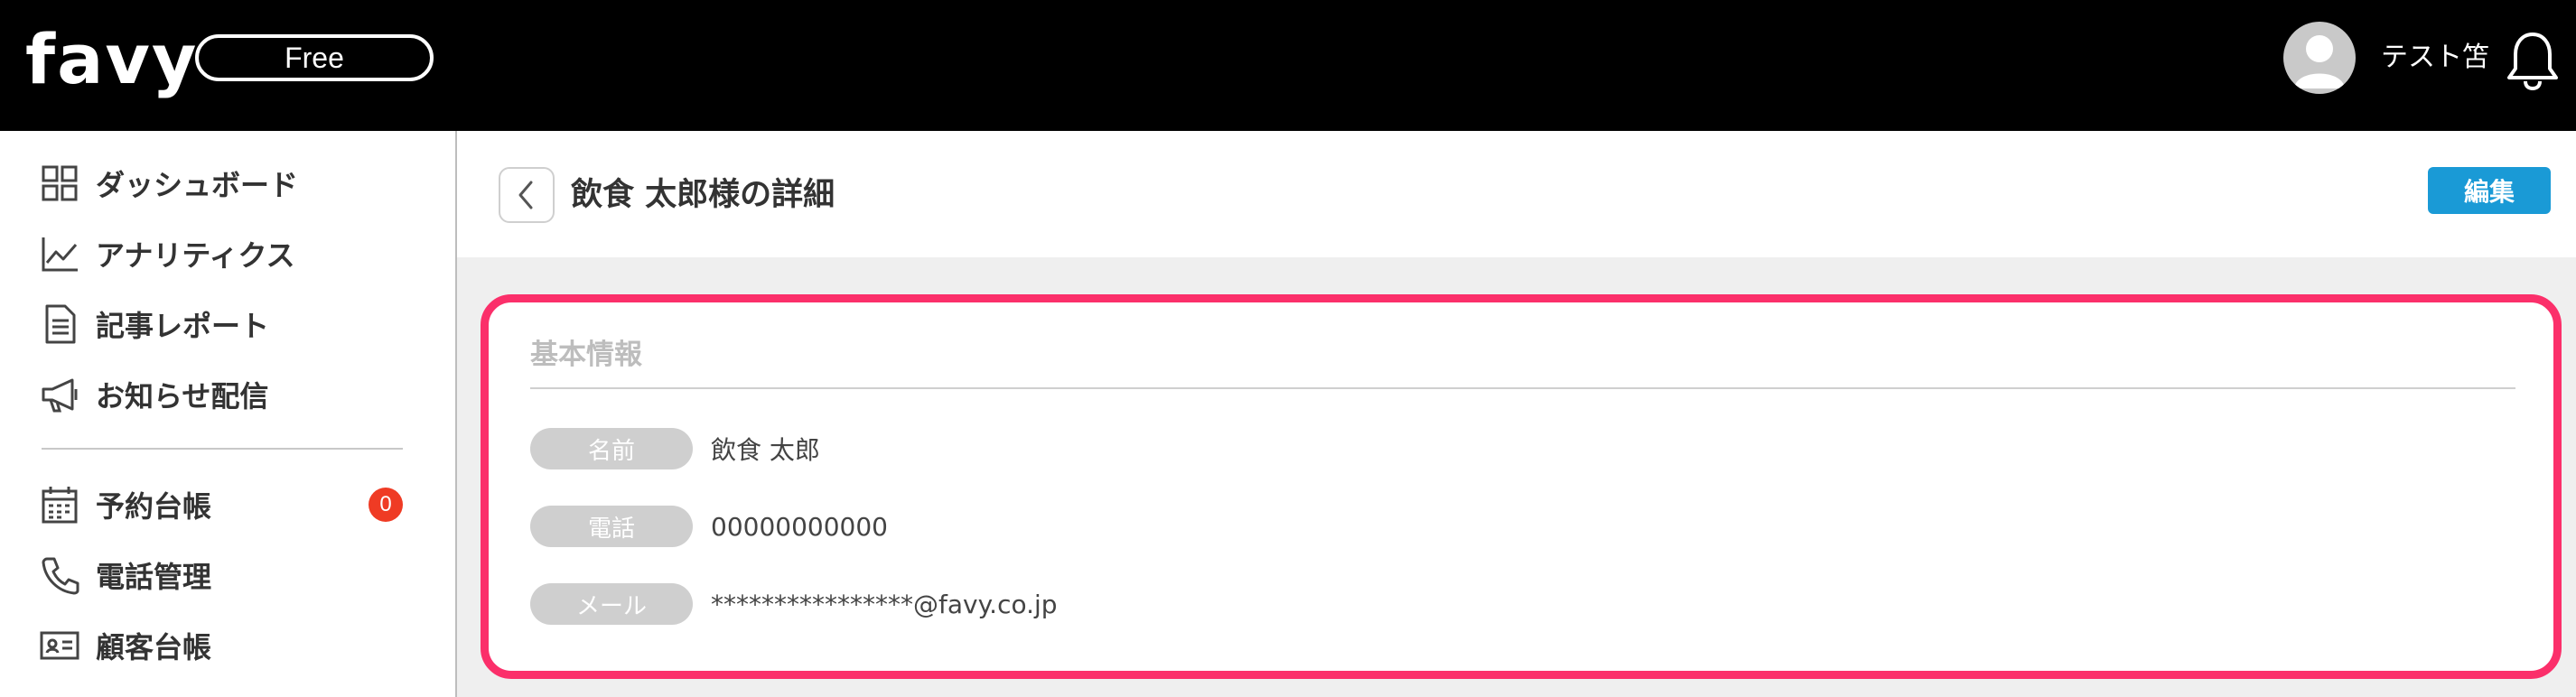 The width and height of the screenshot is (2576, 697). Describe the element at coordinates (314, 57) in the screenshot. I see `plan-badge: Free` at that location.